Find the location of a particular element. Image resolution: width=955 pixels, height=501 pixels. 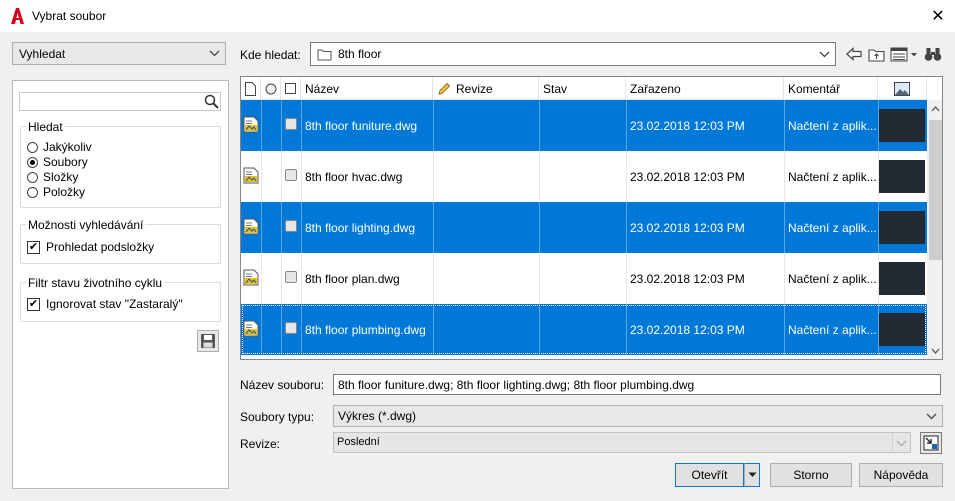

column-status is located at coordinates (271, 88).